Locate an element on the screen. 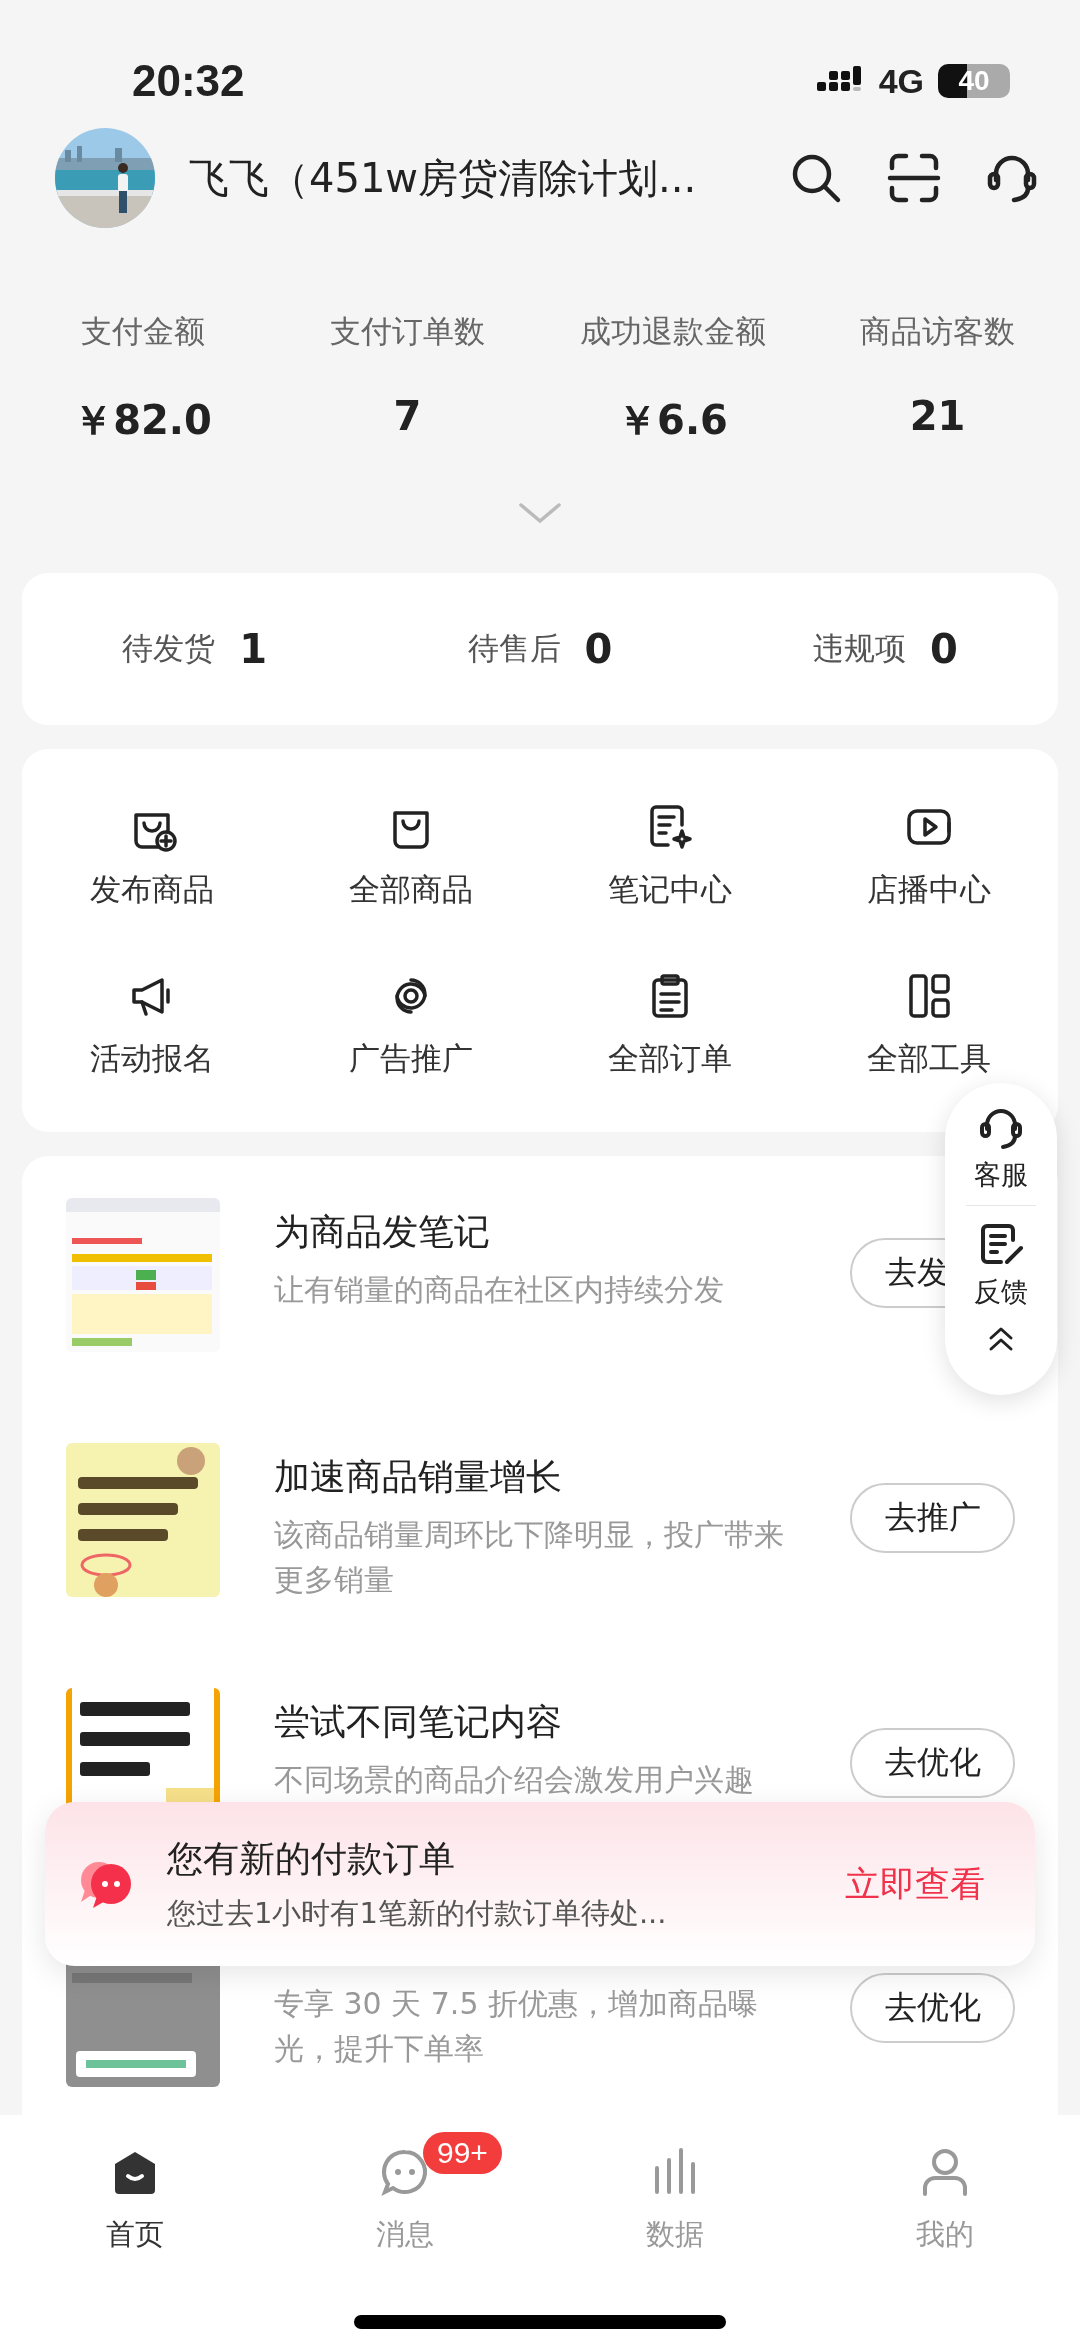  notification-toast: 您有新的付款订单 您过去1小时有1笔新的付款订单待处... 立即查看 is located at coordinates (540, 1884).